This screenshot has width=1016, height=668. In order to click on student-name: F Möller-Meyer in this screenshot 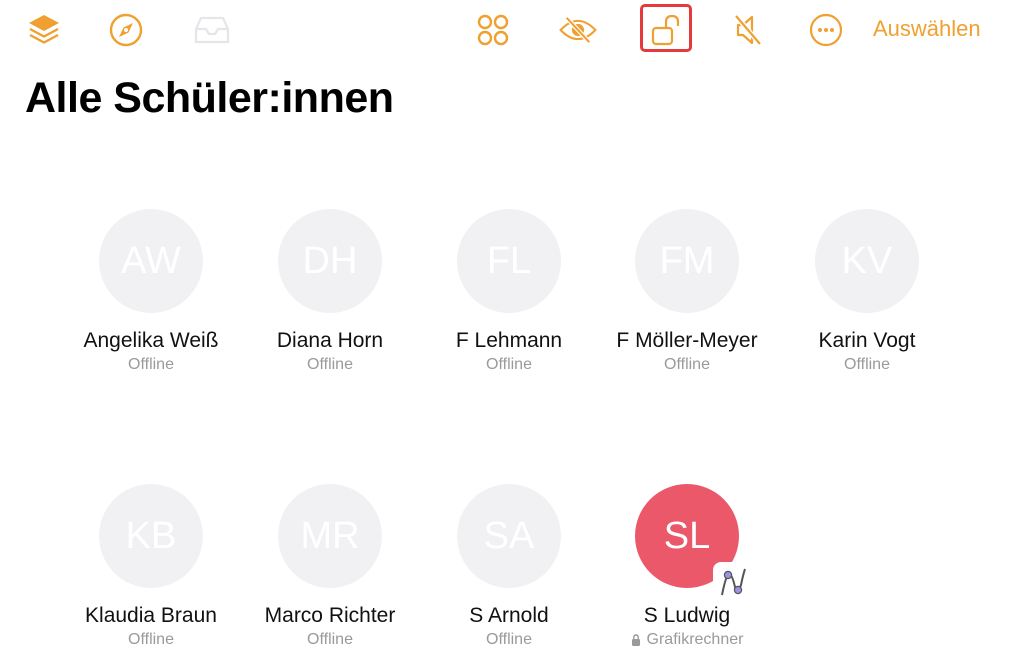, I will do `click(687, 340)`.